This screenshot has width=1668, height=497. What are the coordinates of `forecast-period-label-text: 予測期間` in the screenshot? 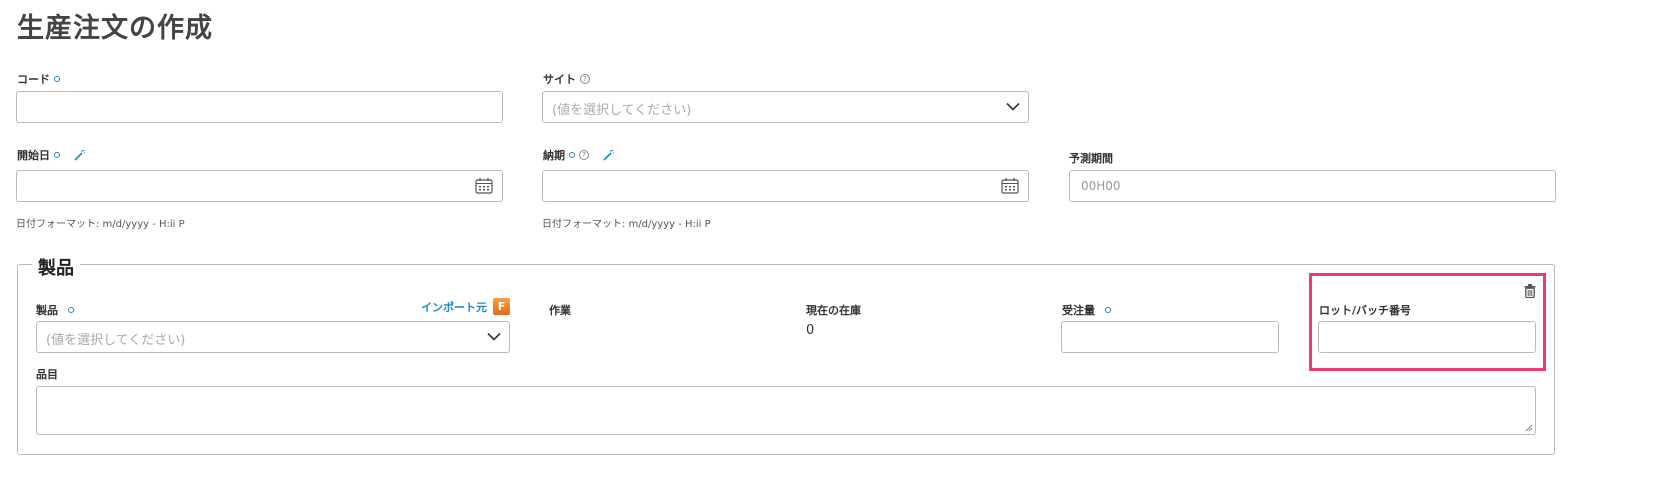 It's located at (1091, 158).